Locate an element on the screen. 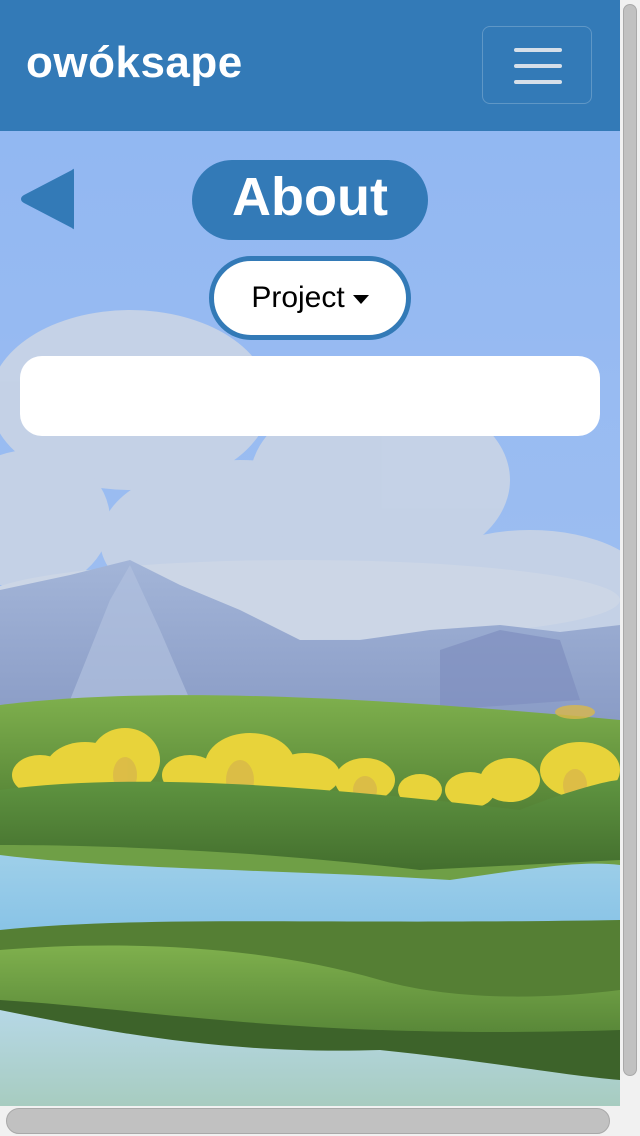 The height and width of the screenshot is (1136, 640). dropdown-selected-label: Project is located at coordinates (298, 297).